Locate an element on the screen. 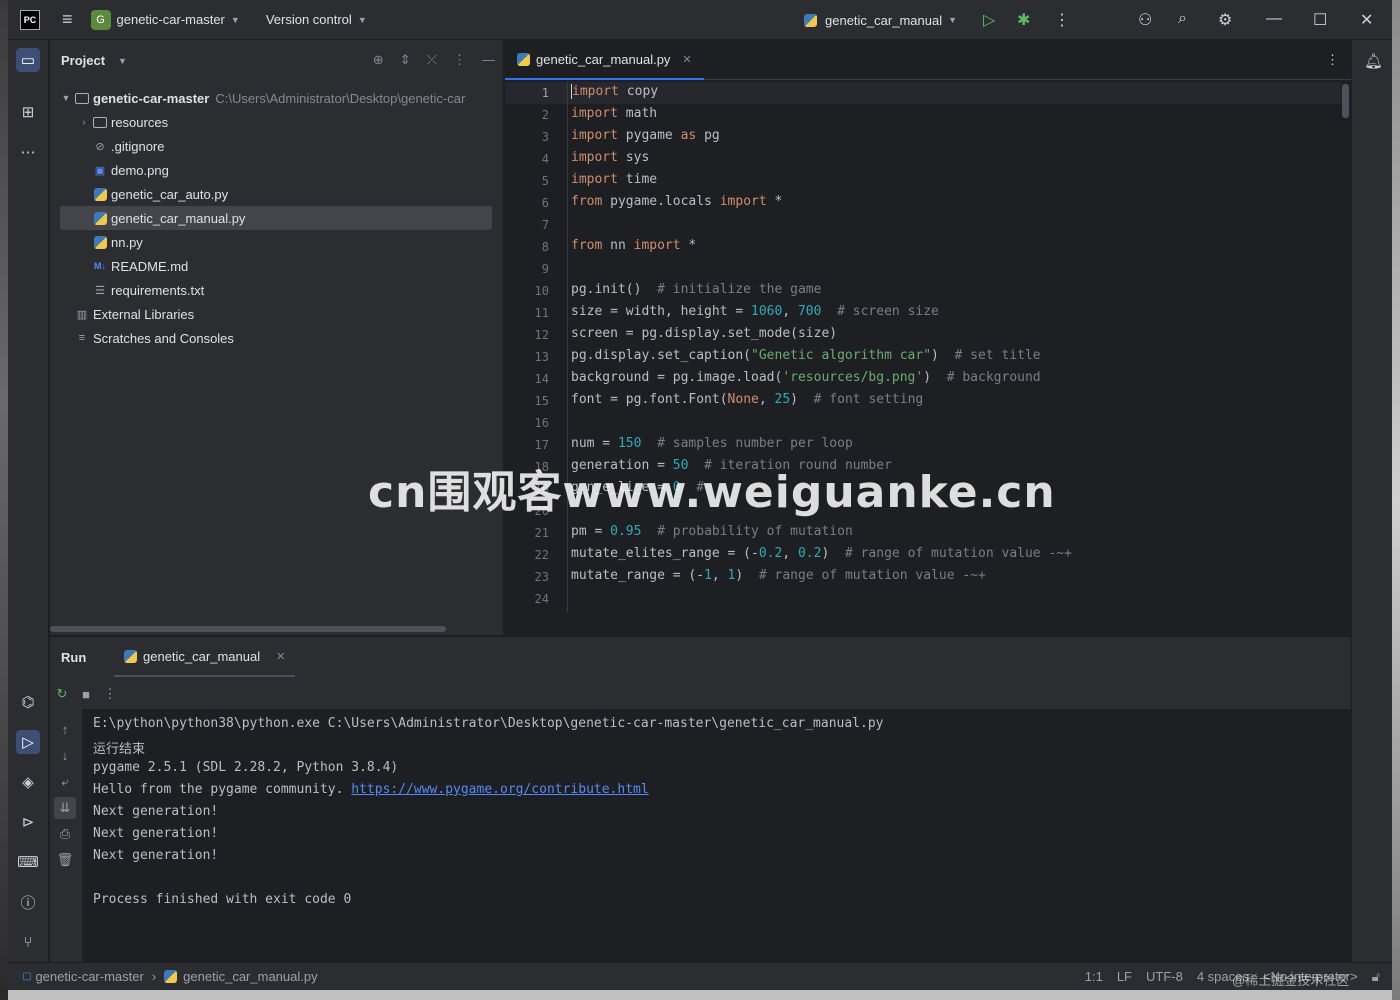 The width and height of the screenshot is (1400, 1000). project-panel-title: Project is located at coordinates (83, 60).